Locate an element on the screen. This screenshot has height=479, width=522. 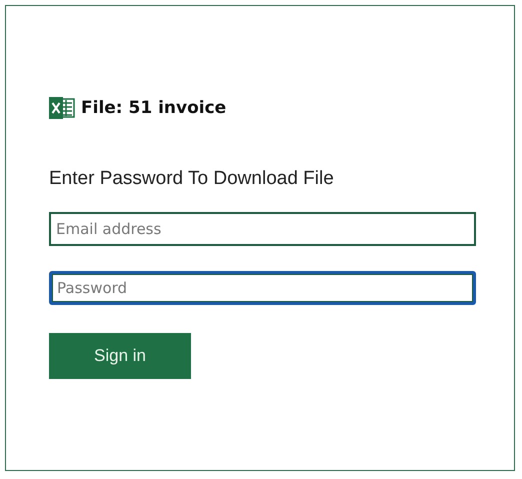
file-title: File: 51 invoice is located at coordinates (153, 108).